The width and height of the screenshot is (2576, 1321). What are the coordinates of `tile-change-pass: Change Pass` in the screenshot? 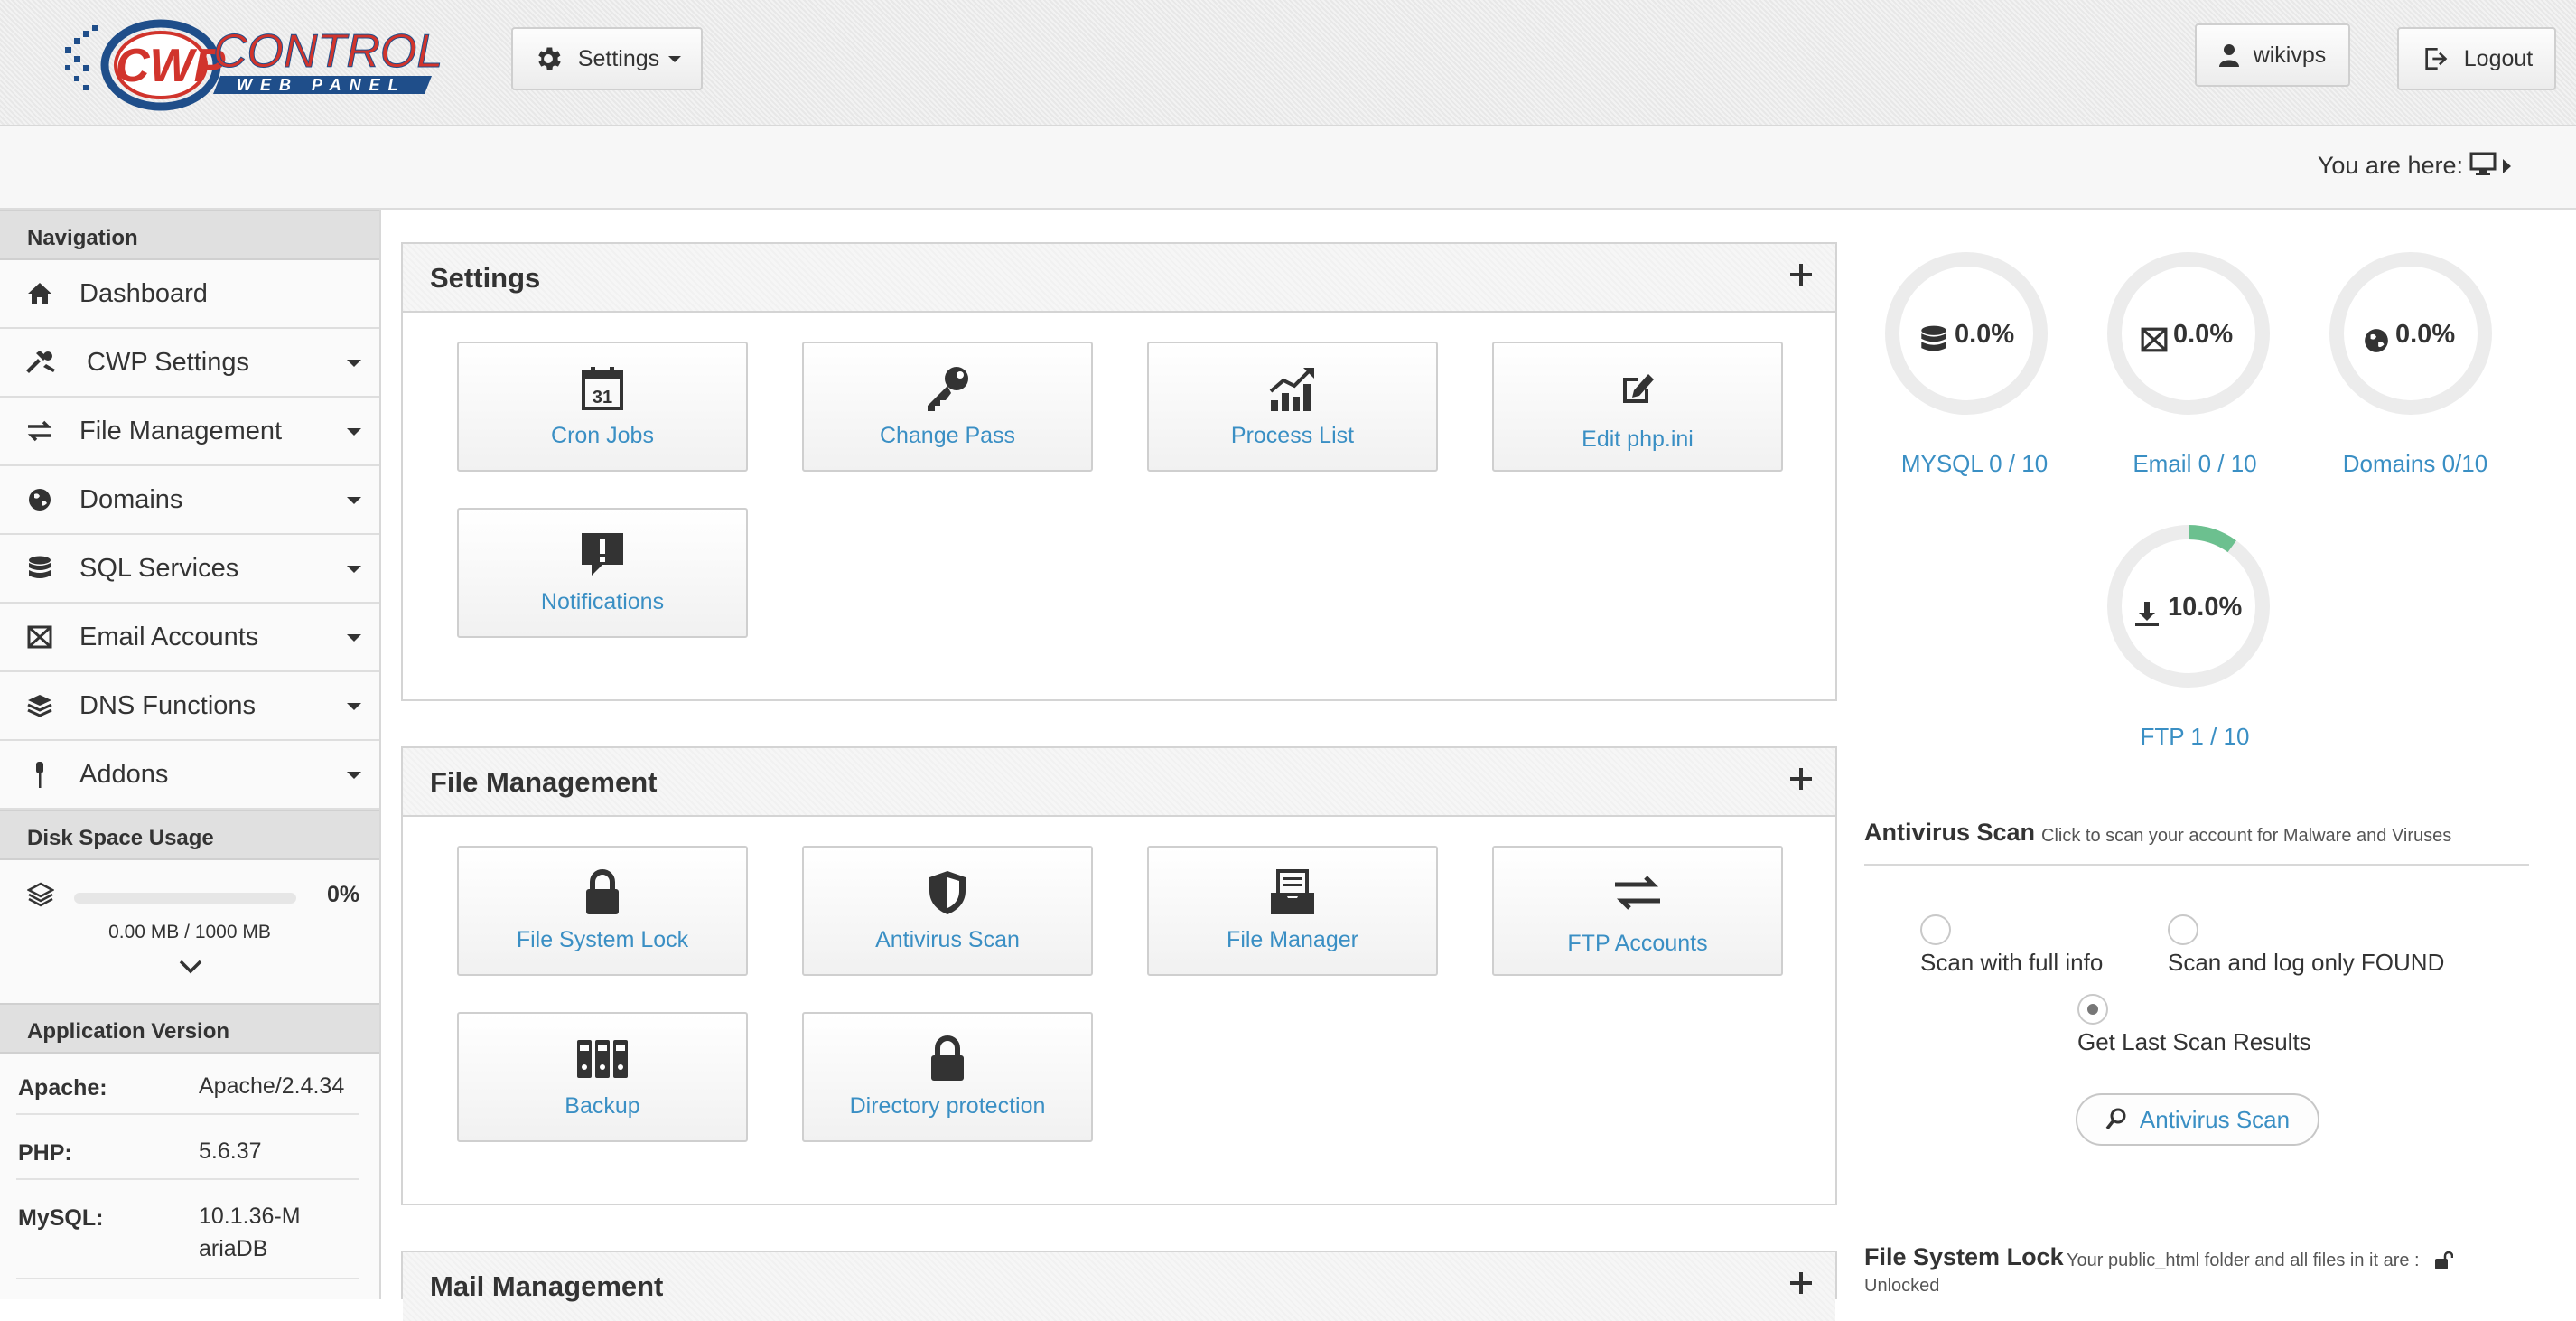 It's located at (947, 407).